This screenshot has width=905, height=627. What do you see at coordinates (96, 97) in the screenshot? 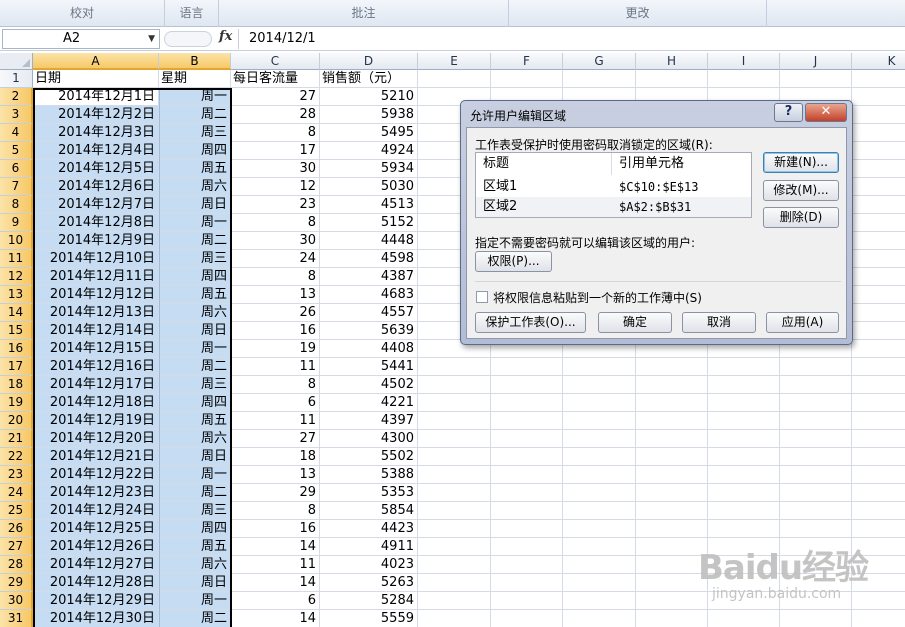
I see `cell: 2014年12月1日` at bounding box center [96, 97].